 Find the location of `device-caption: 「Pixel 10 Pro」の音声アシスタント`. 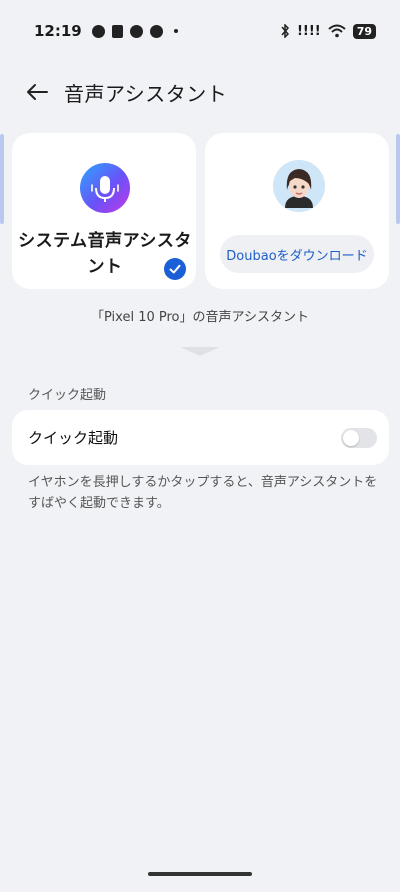

device-caption: 「Pixel 10 Pro」の音声アシスタント is located at coordinates (200, 317).